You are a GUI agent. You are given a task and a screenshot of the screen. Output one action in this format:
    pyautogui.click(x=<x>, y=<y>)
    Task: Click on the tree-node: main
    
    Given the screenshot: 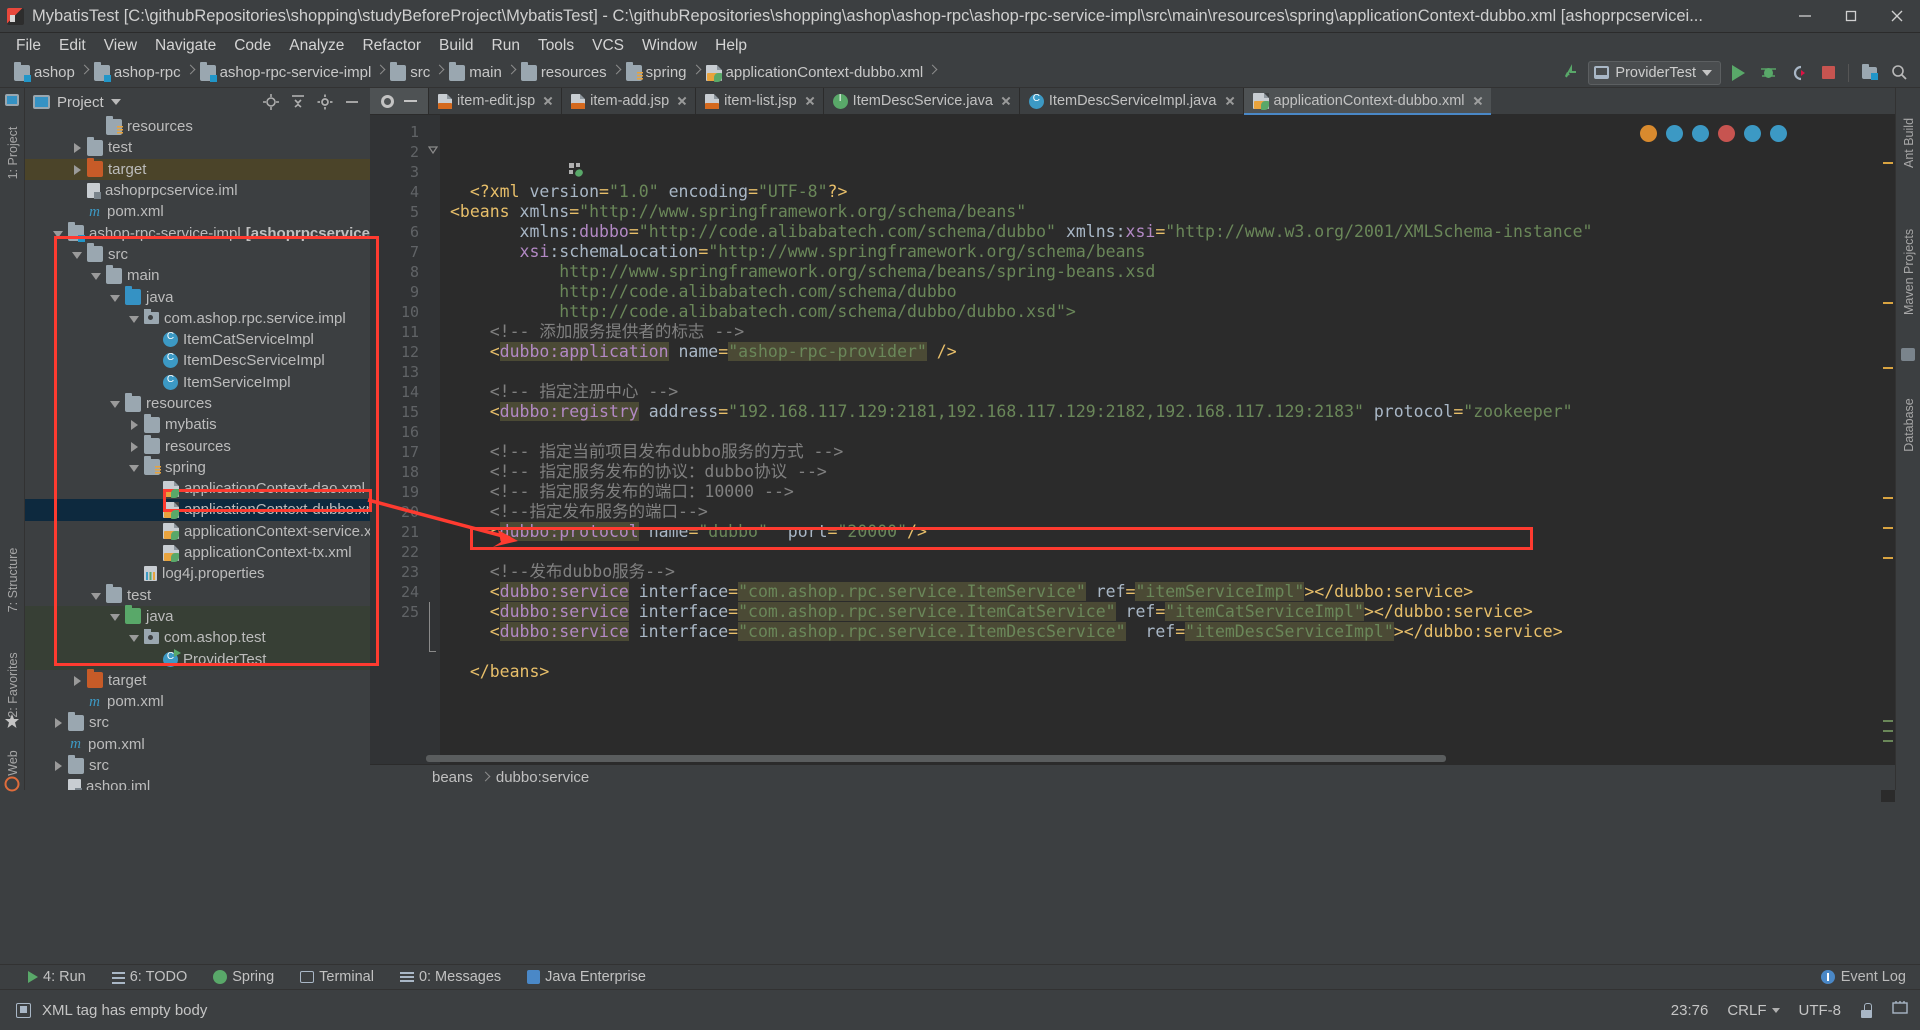 What is the action you would take?
    pyautogui.click(x=197, y=275)
    